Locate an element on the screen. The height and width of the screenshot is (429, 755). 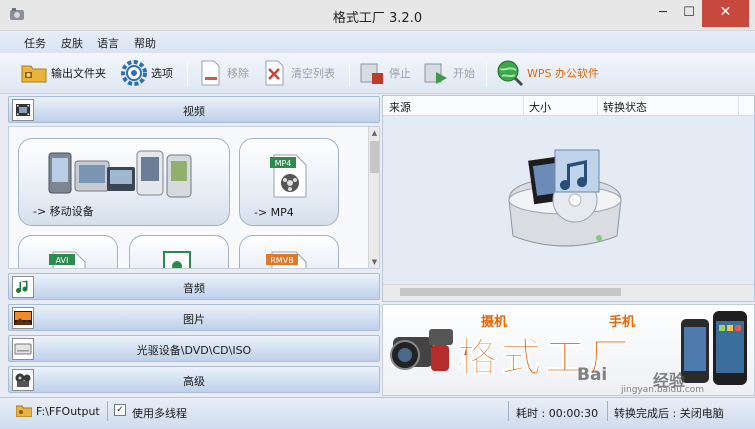
clear-list-icon is located at coordinates (274, 73).